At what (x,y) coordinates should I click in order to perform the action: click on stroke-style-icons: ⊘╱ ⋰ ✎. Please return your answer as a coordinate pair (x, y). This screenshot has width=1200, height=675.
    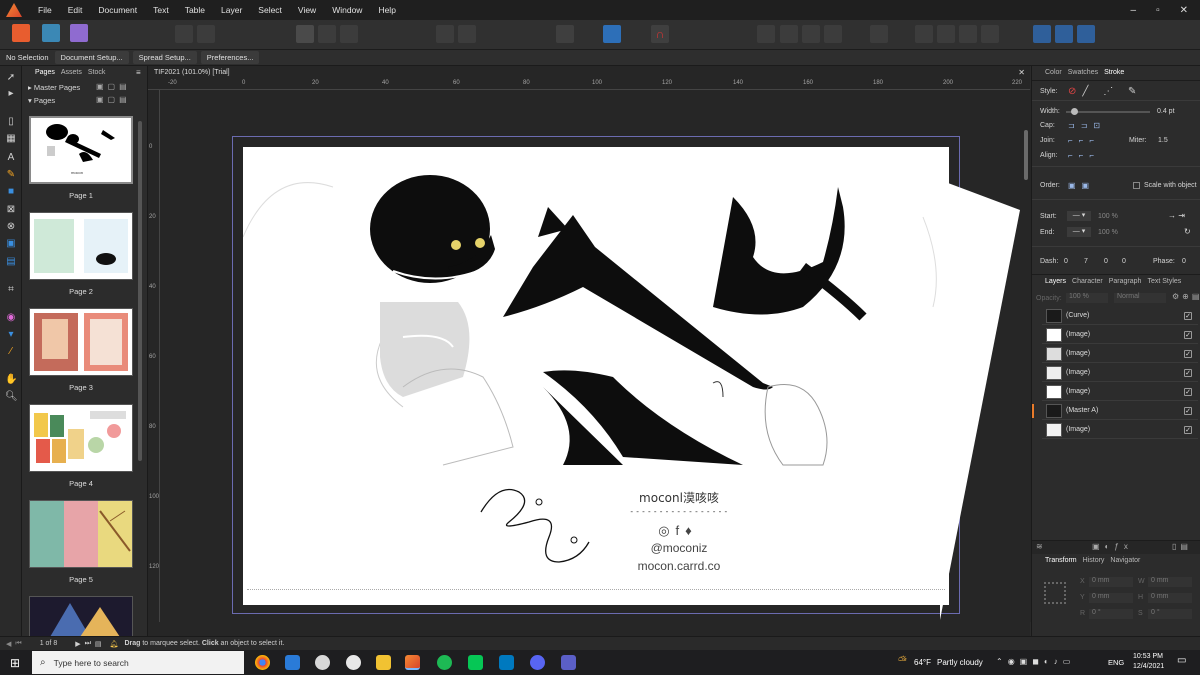
    Looking at the image, I should click on (1105, 91).